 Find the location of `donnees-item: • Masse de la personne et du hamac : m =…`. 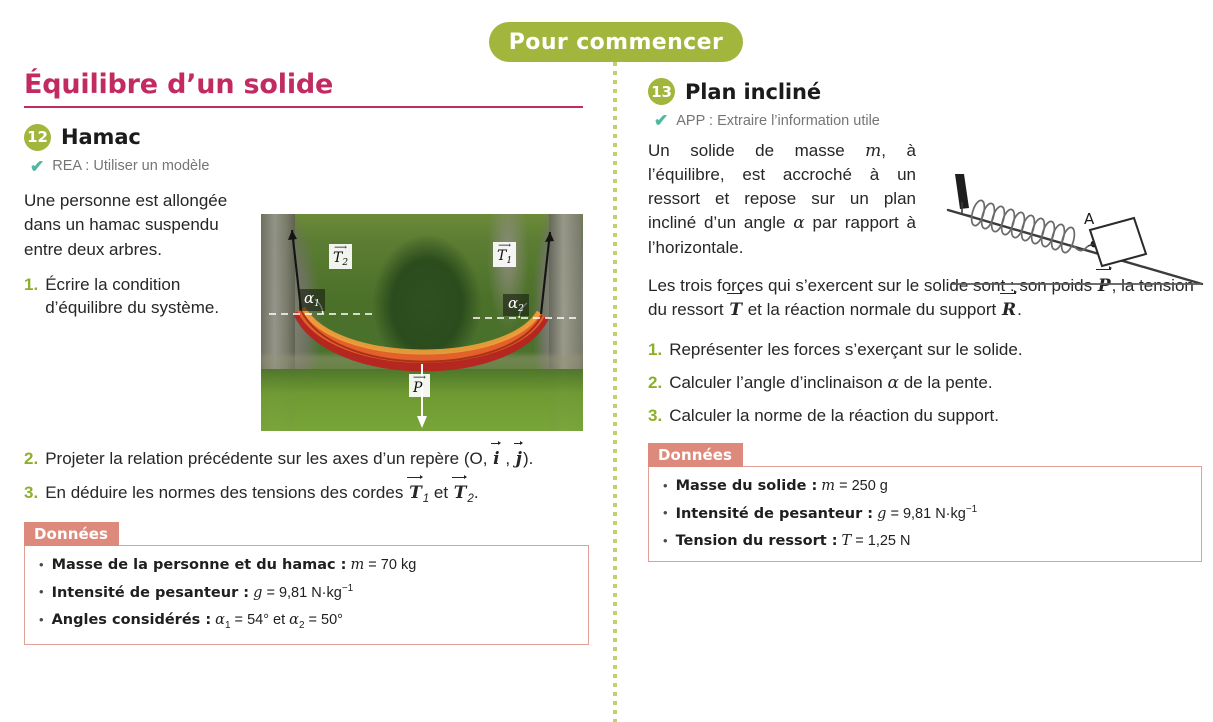

donnees-item: • Masse de la personne et du hamac : m =… is located at coordinates (228, 565).